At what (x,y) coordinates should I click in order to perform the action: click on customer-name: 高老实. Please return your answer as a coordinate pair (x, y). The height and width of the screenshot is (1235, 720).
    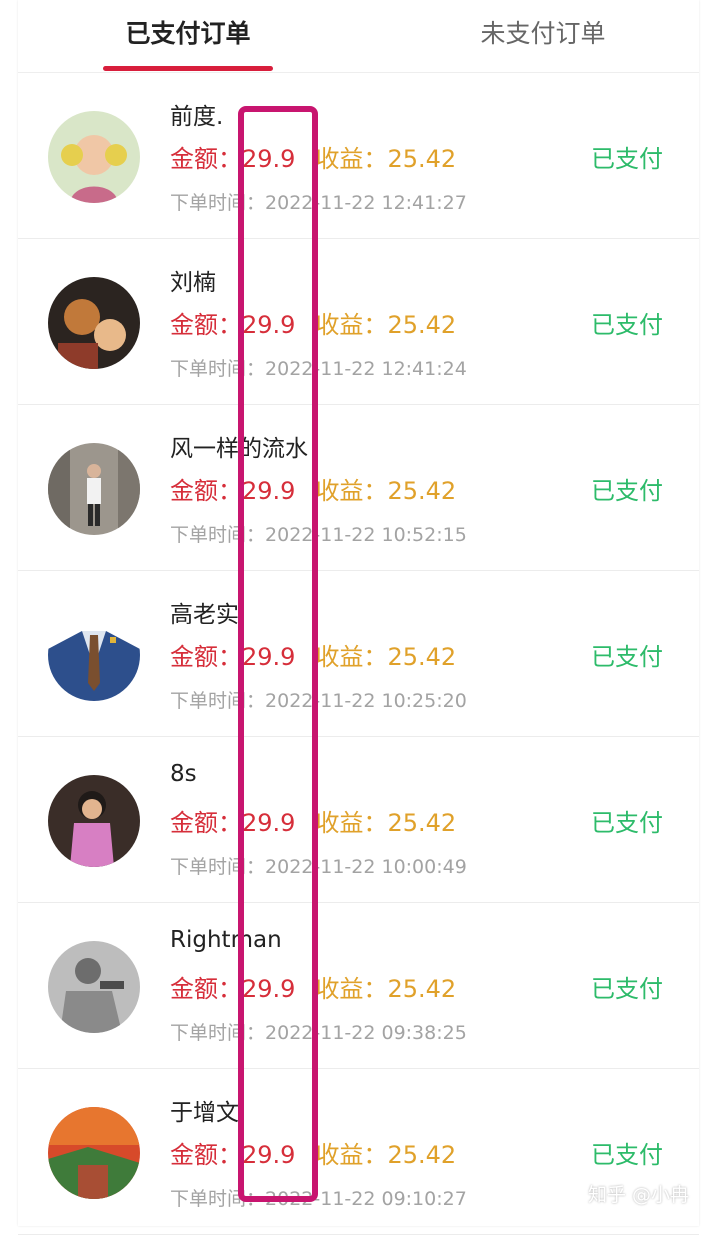
    Looking at the image, I should click on (204, 615).